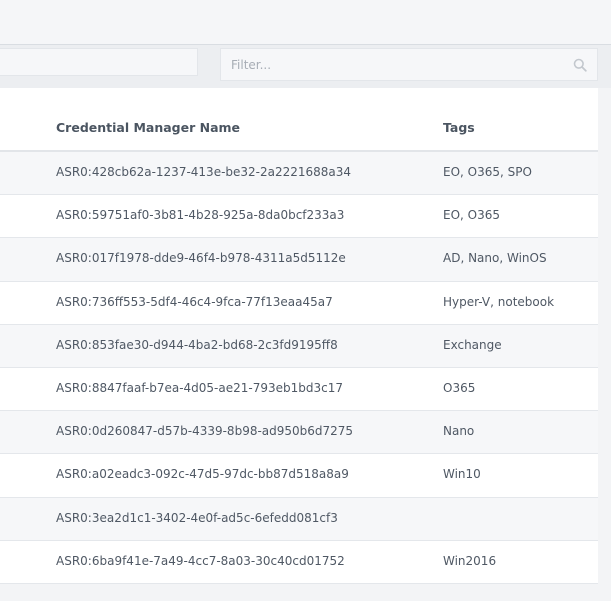 The height and width of the screenshot is (601, 611). Describe the element at coordinates (495, 258) in the screenshot. I see `tags-cell: AD, Nano, WinOS` at that location.